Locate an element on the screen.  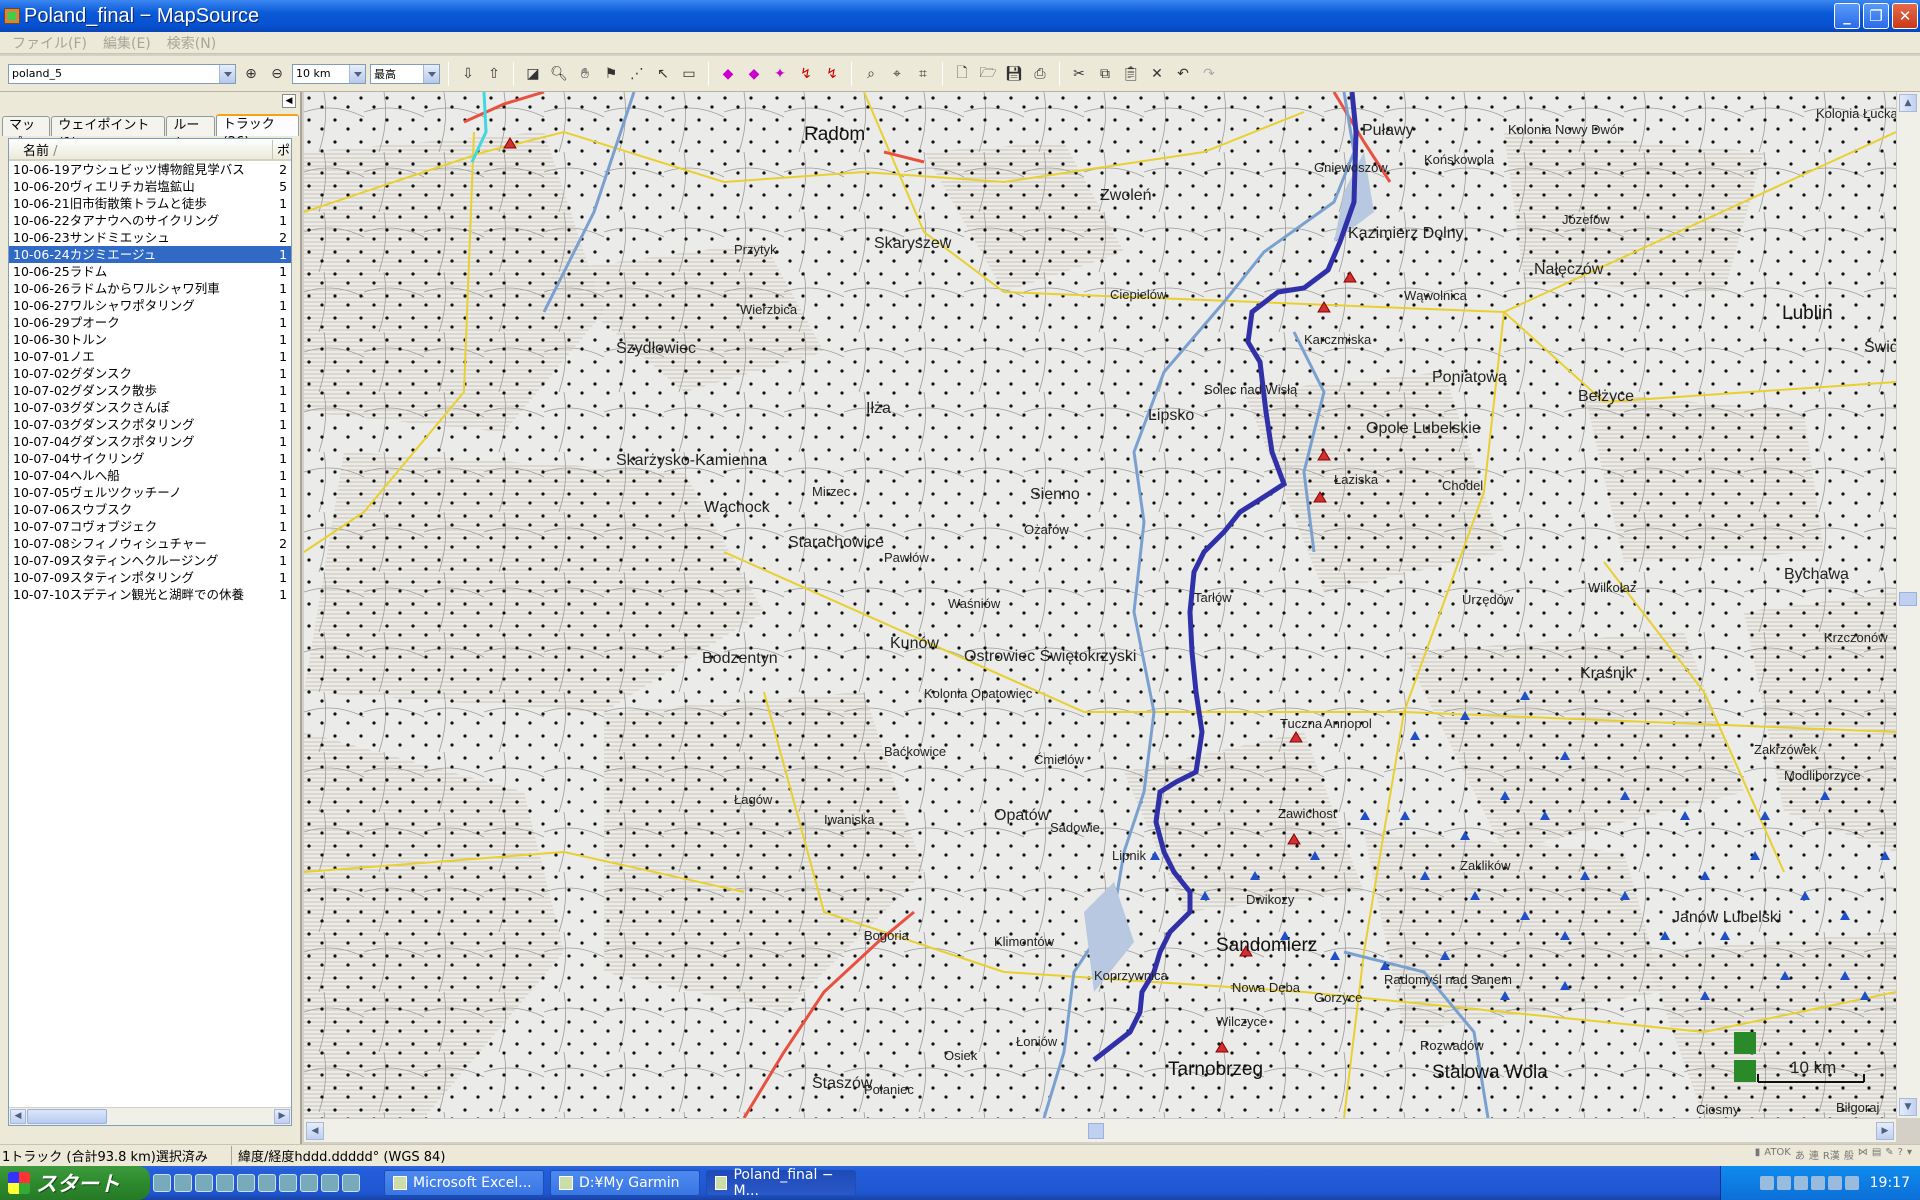
map-place-label: Przytyk is located at coordinates (755, 249).